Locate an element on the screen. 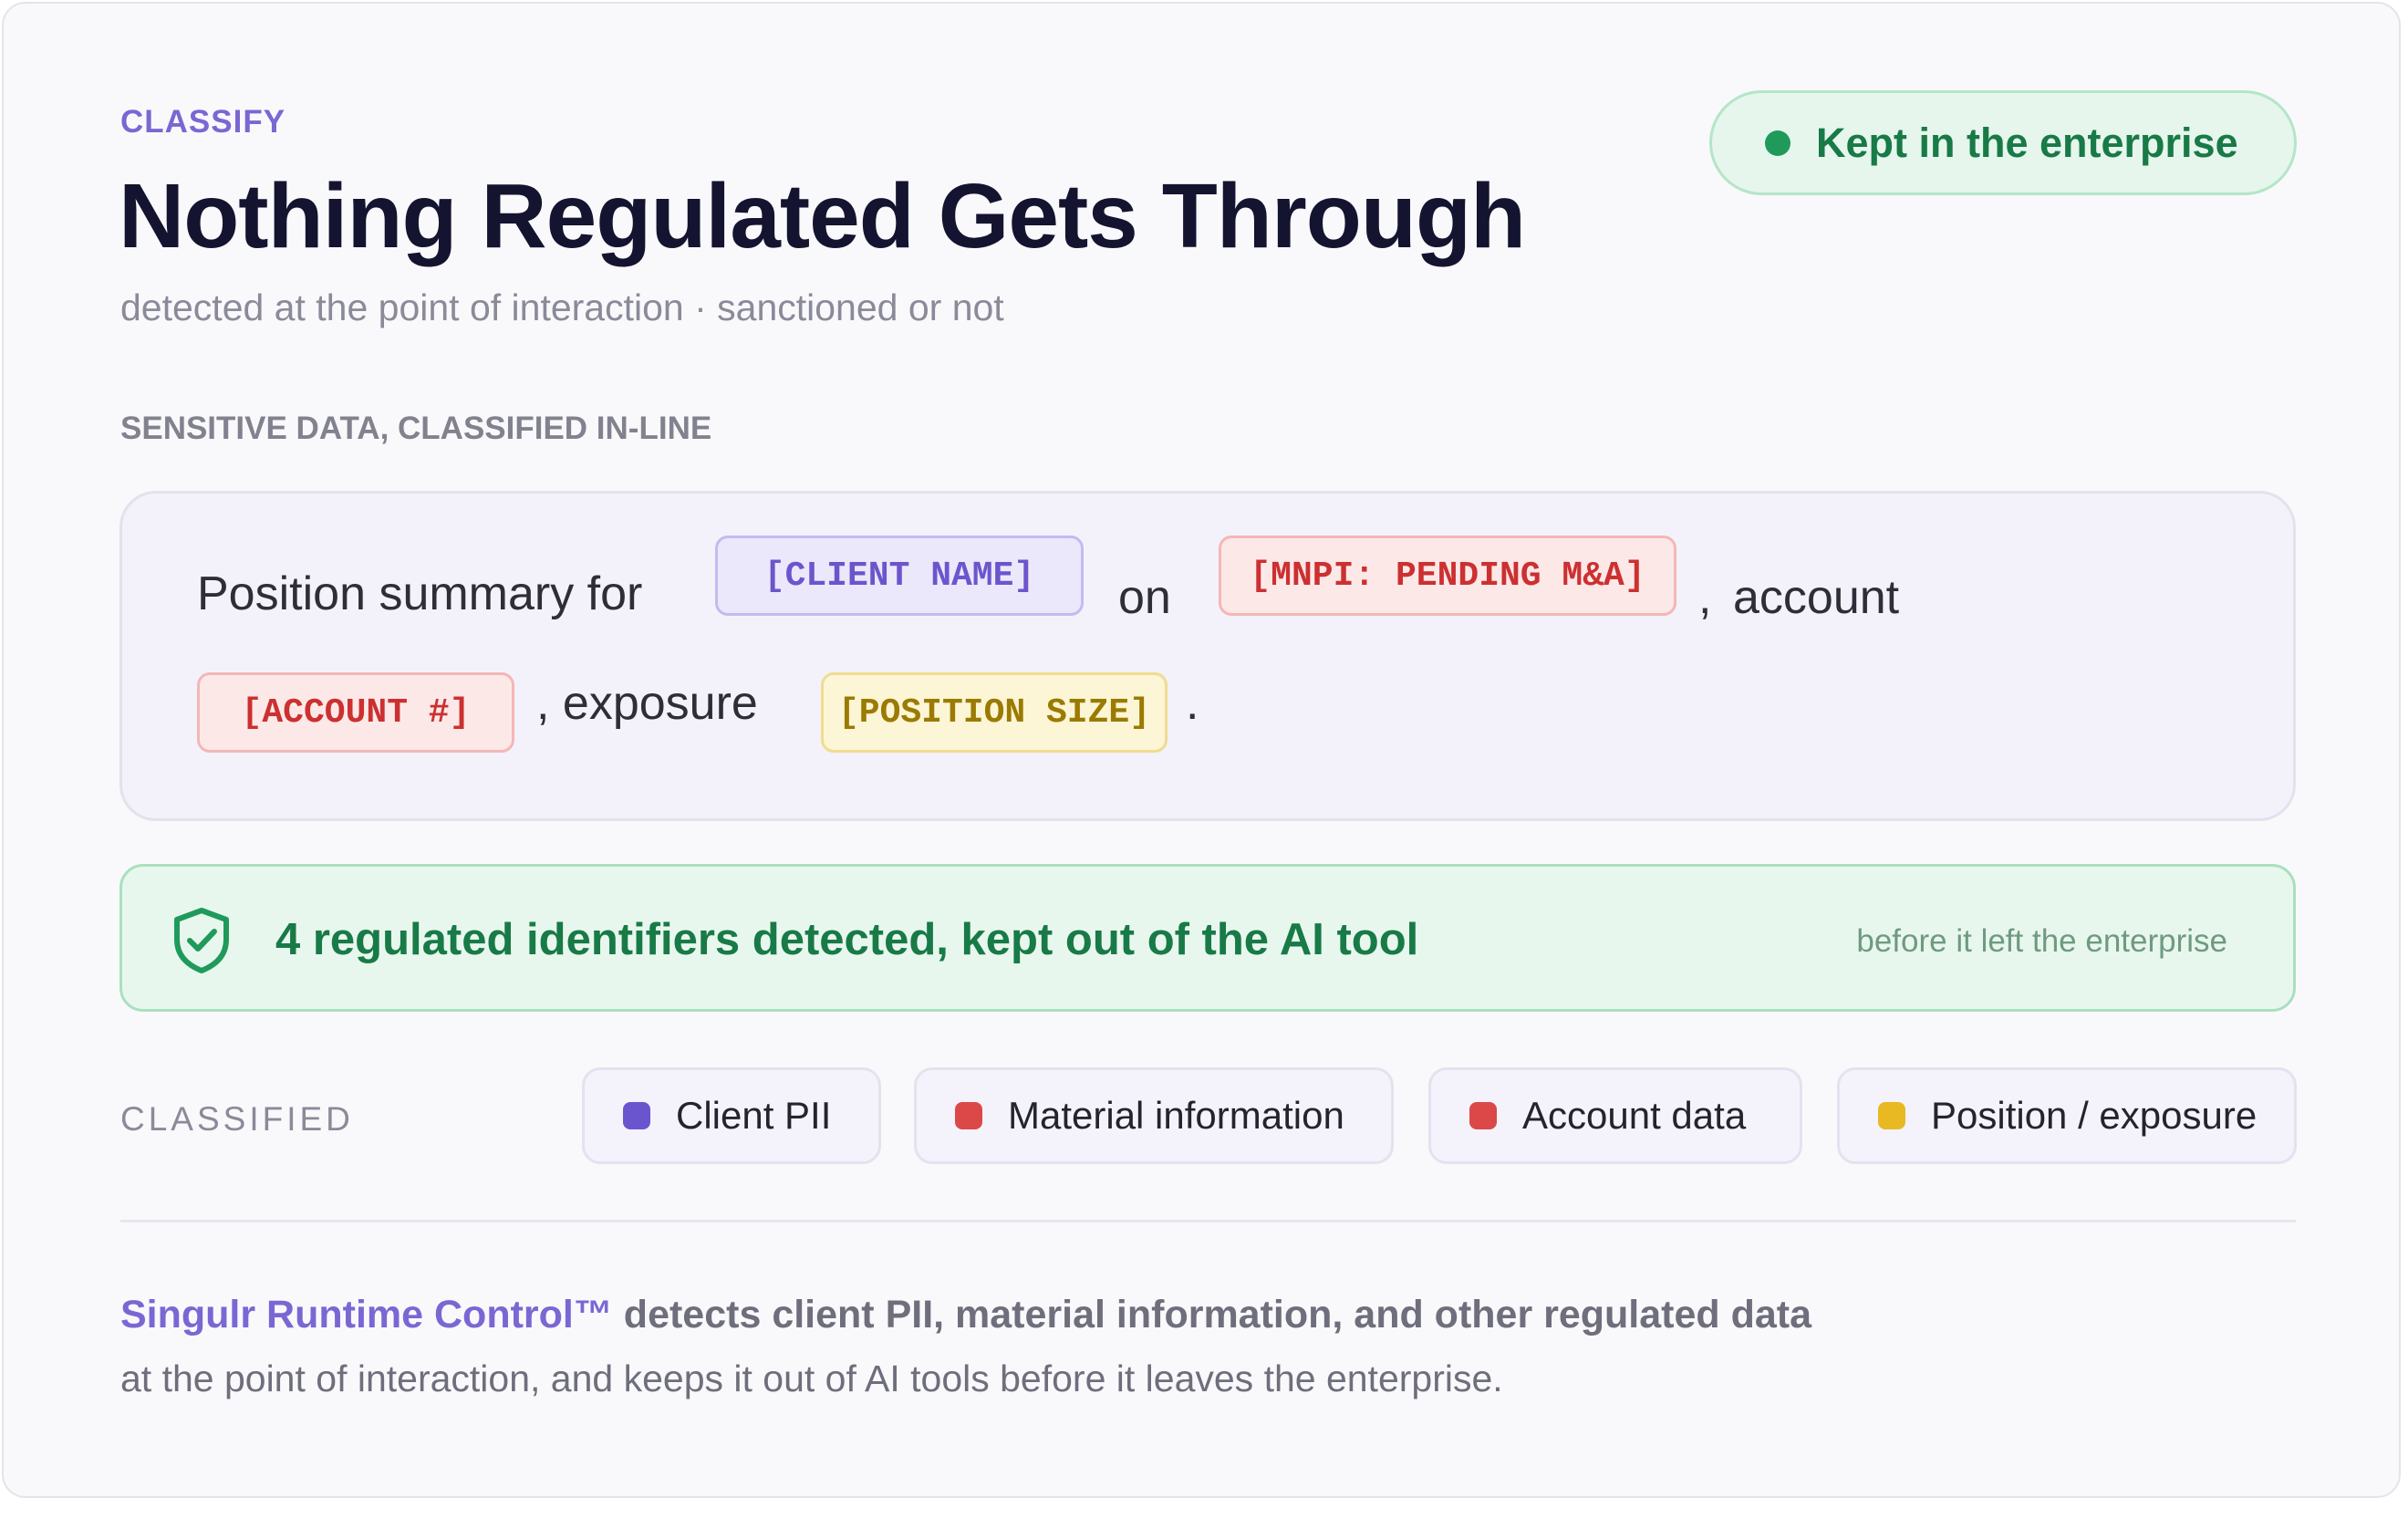 Image resolution: width=2408 pixels, height=1529 pixels. category-tag-client-pii: Client PII is located at coordinates (731, 1115).